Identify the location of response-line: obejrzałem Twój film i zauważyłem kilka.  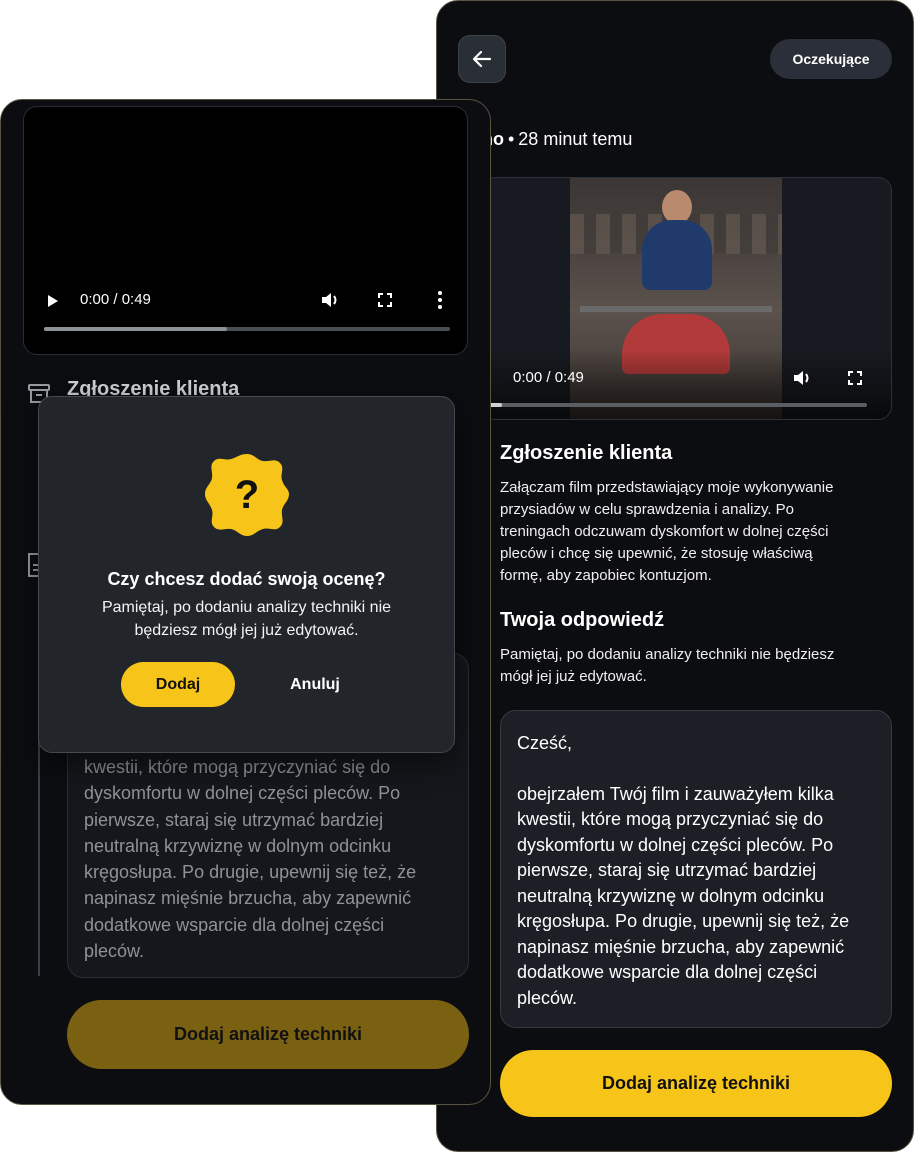
(675, 793).